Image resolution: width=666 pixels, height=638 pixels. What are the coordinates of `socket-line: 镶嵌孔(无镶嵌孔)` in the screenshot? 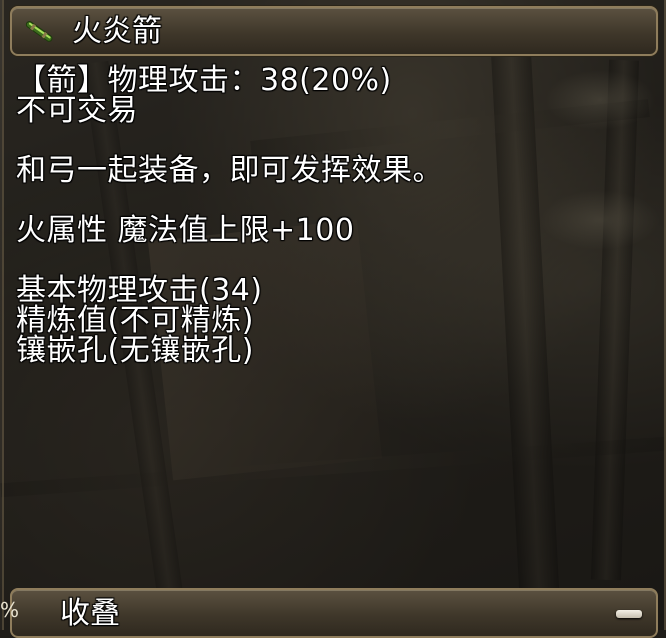 It's located at (135, 350).